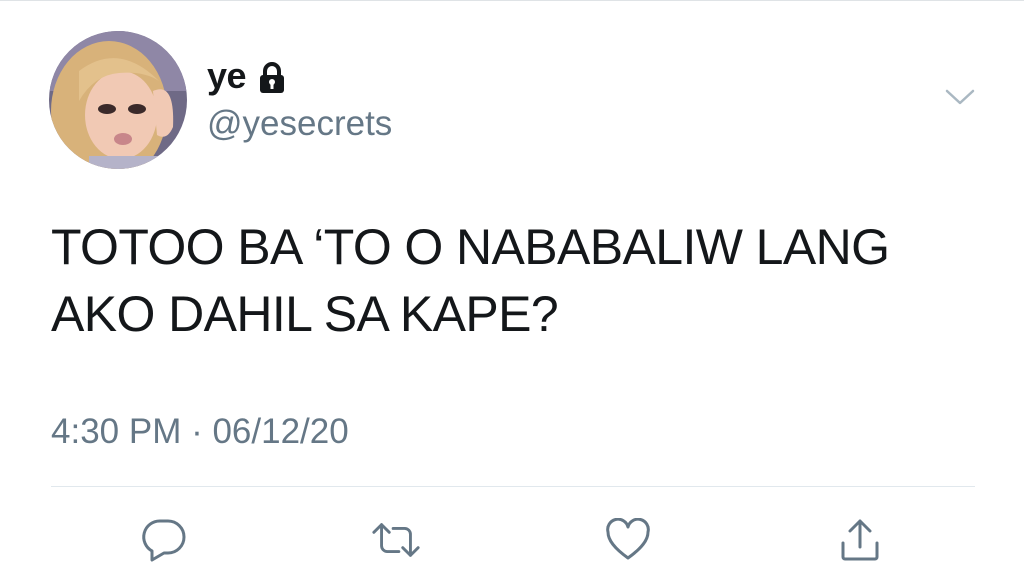 The width and height of the screenshot is (1024, 588). Describe the element at coordinates (513, 486) in the screenshot. I see `divider` at that location.